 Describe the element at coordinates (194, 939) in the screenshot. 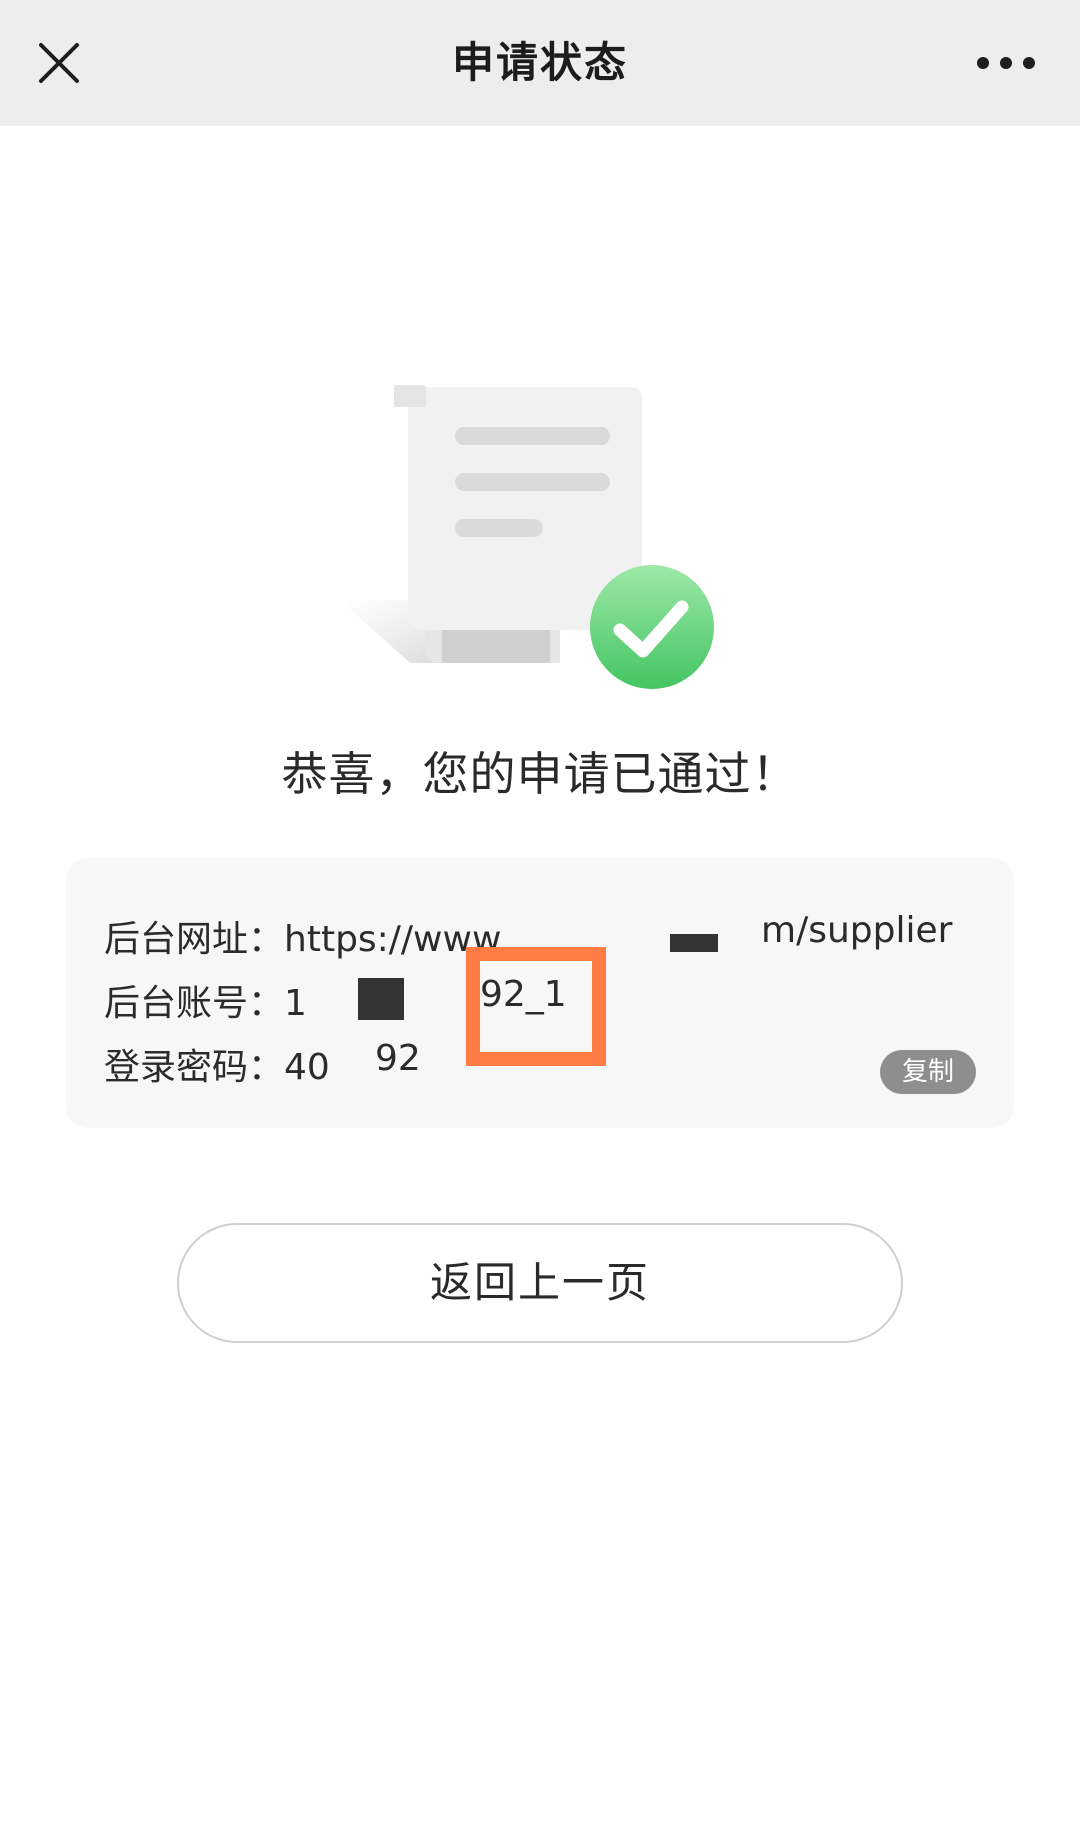

I see `backend-url-label: 后台网址：` at that location.